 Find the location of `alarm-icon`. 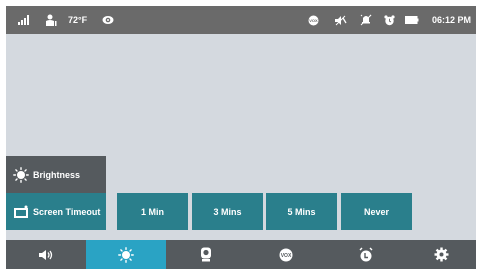

alarm-icon is located at coordinates (366, 255).